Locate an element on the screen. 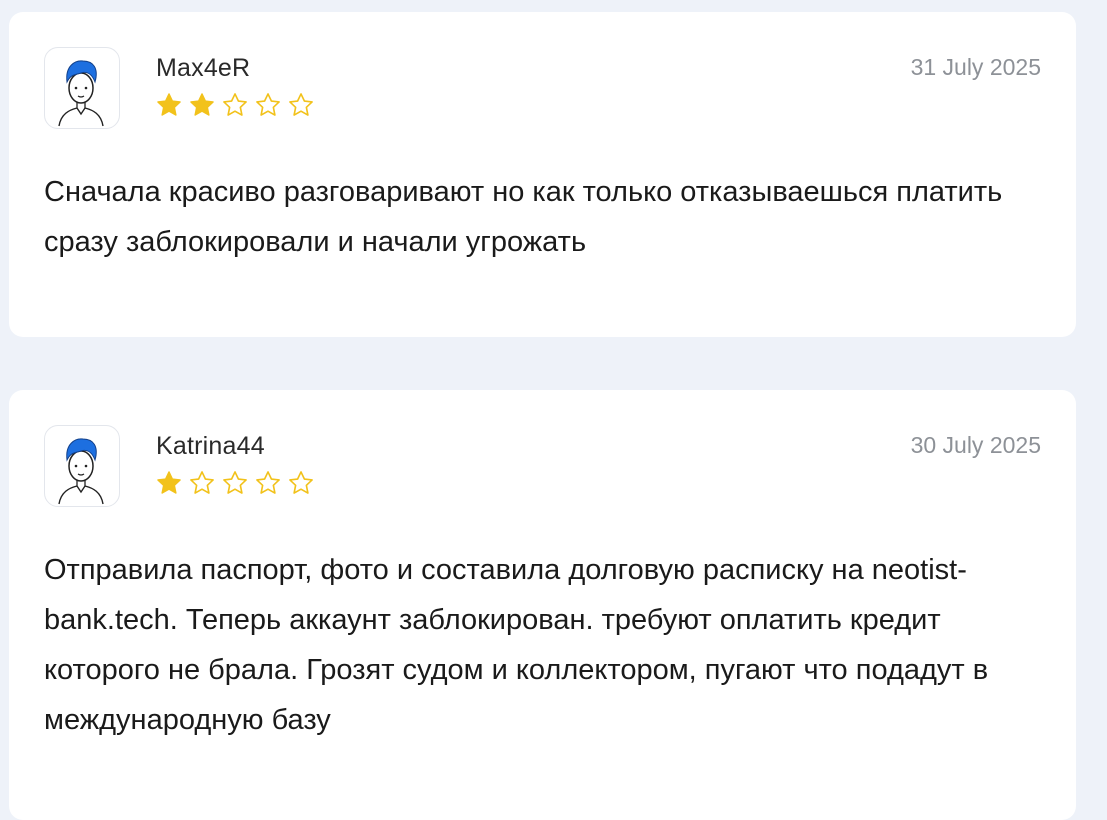  review-date: 31 July 2025 is located at coordinates (975, 67).